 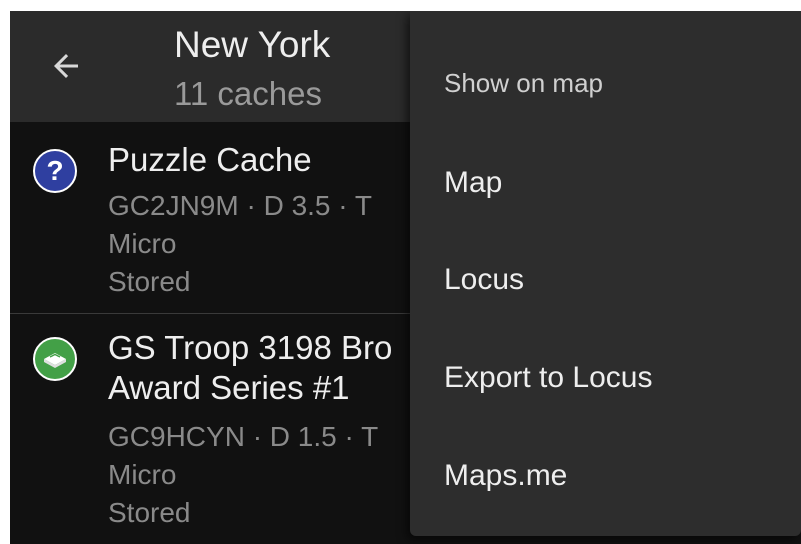 I want to click on cache-code-line: GC2JN9M · D 3.5 · T, so click(x=240, y=205).